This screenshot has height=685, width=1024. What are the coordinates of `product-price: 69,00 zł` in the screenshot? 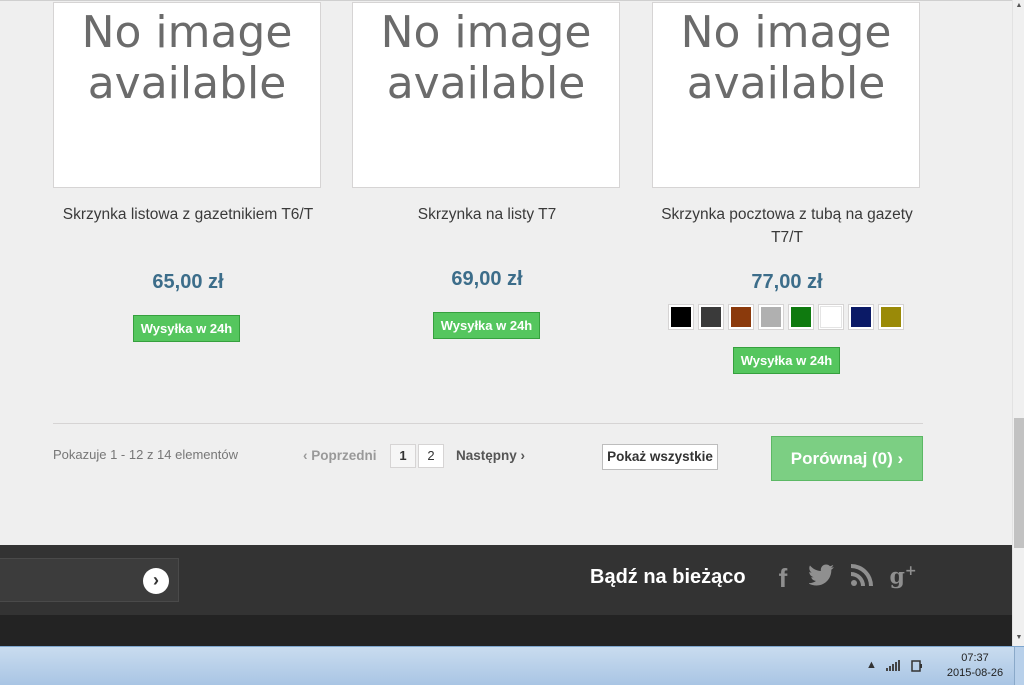 It's located at (487, 279).